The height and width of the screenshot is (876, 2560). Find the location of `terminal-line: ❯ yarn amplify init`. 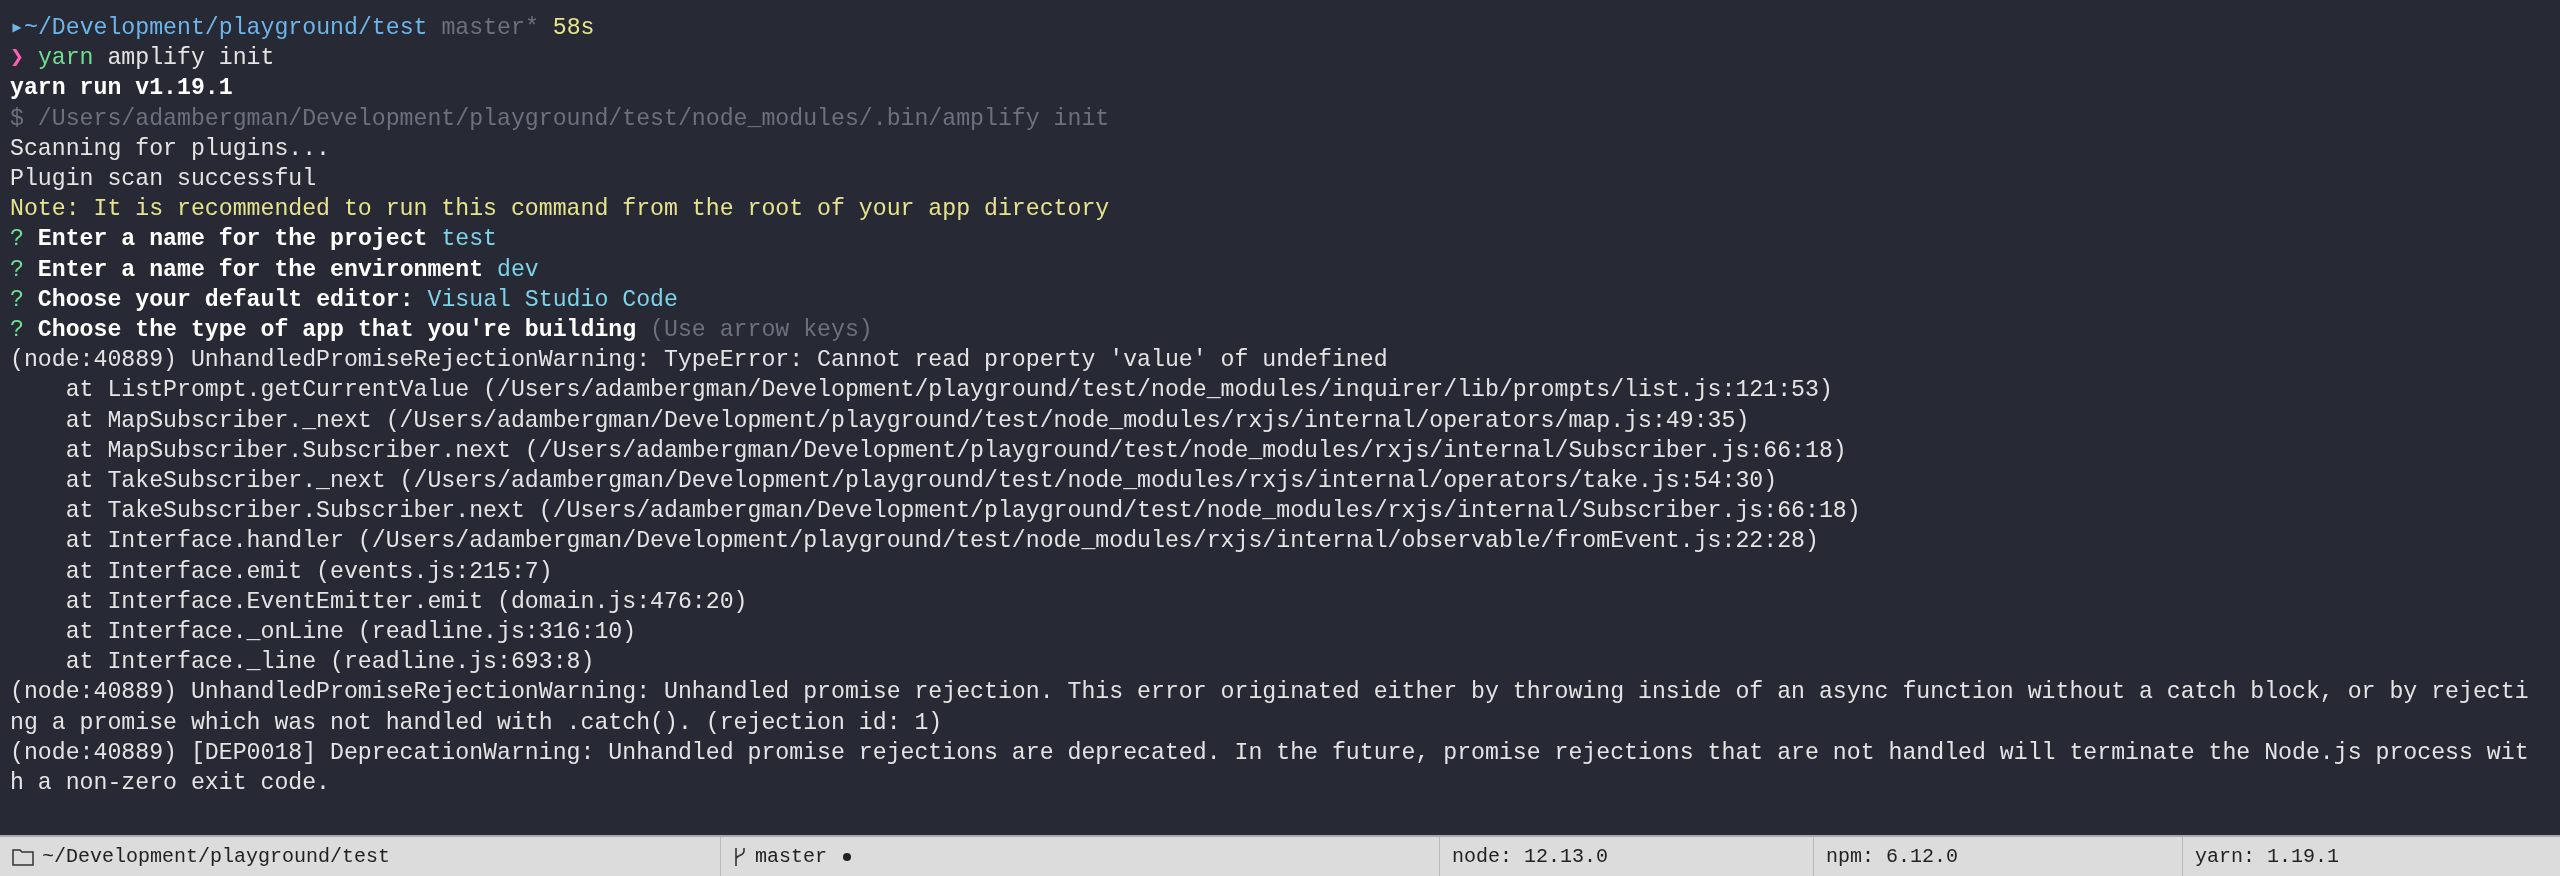

terminal-line: ❯ yarn amplify init is located at coordinates (142, 59).